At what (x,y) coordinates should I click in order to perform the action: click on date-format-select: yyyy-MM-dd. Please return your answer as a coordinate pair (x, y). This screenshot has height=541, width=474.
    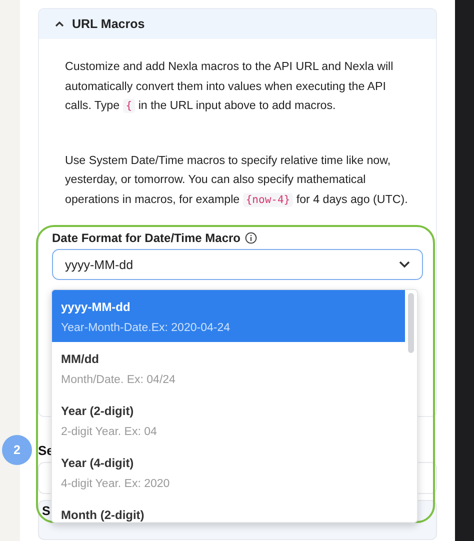
    Looking at the image, I should click on (237, 264).